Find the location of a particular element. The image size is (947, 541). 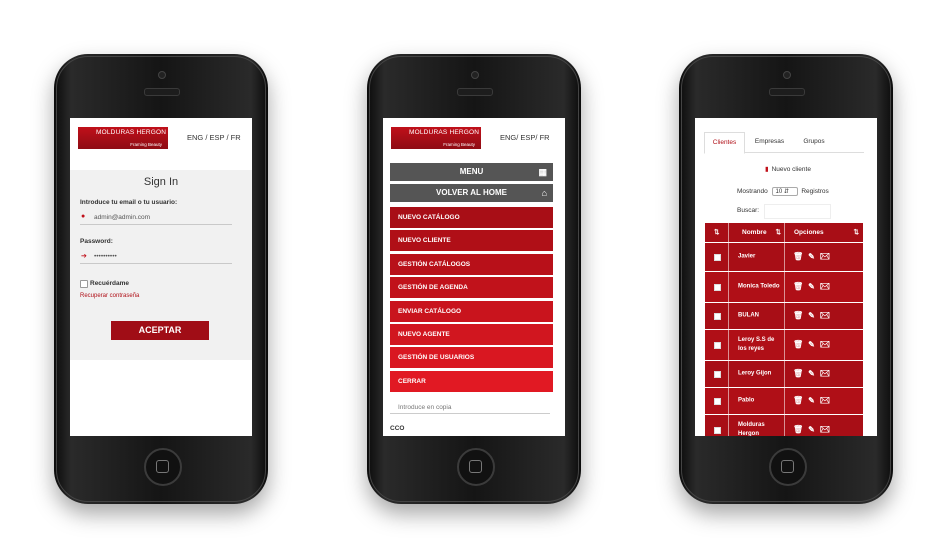

client-name-cell: BULAN is located at coordinates (757, 316).